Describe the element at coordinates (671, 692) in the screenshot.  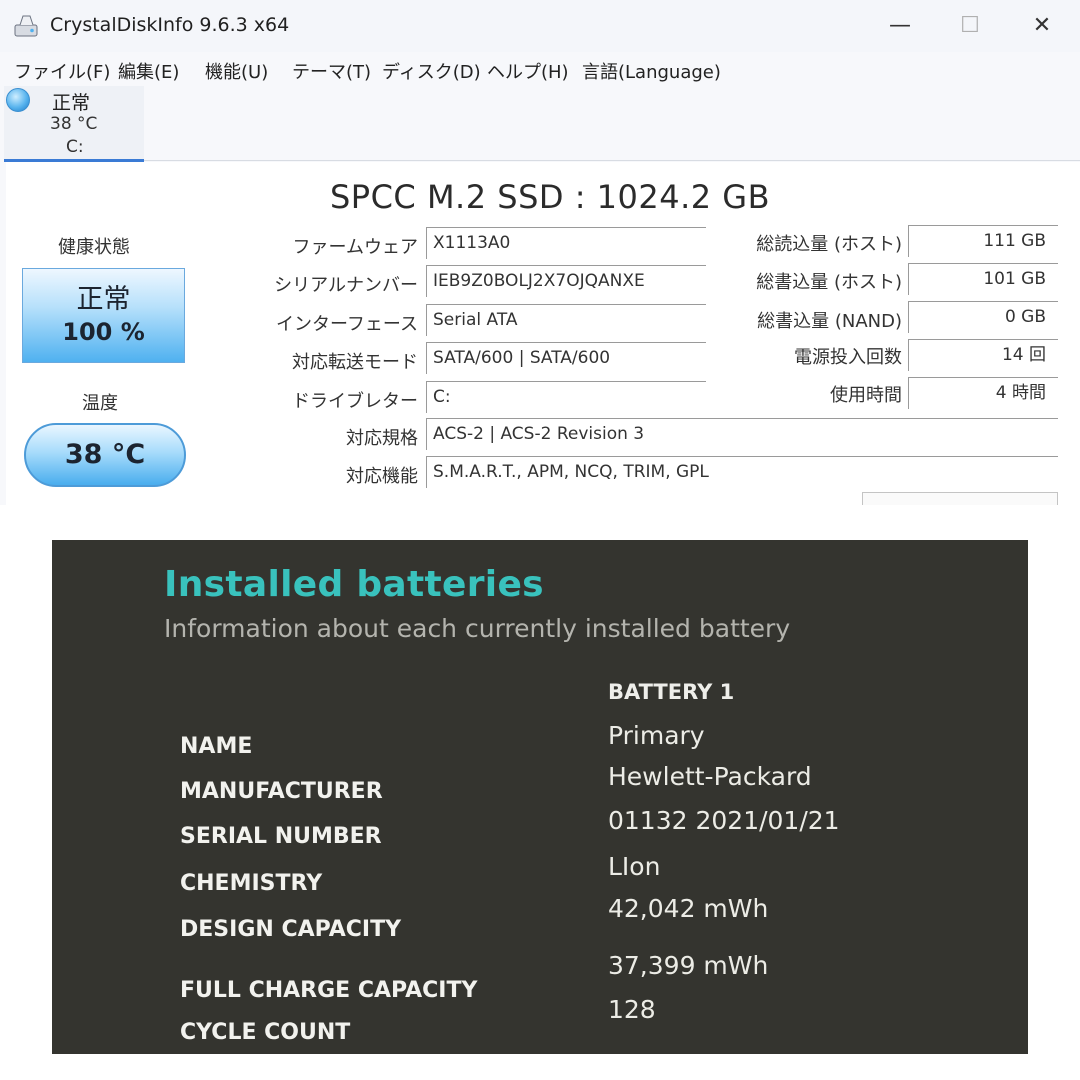
I see `battery-column-header: BATTERY 1` at that location.